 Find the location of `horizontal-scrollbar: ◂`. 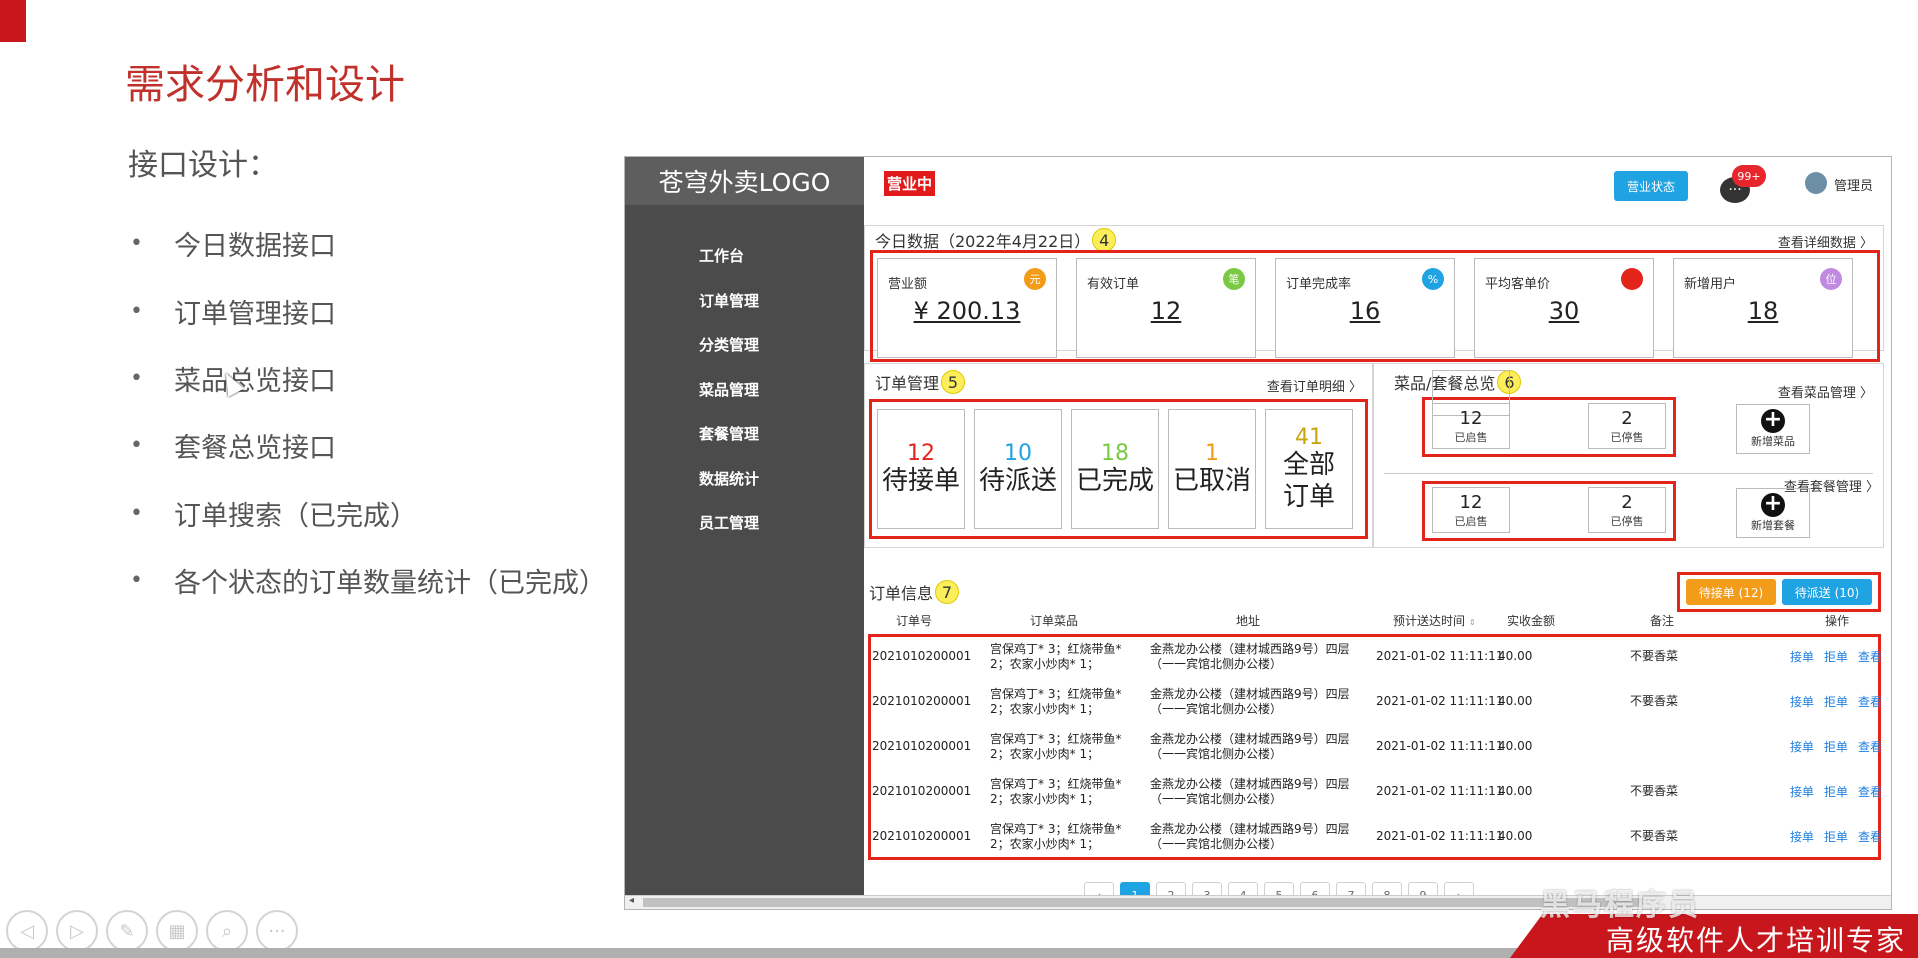

horizontal-scrollbar: ◂ is located at coordinates (1258, 902).